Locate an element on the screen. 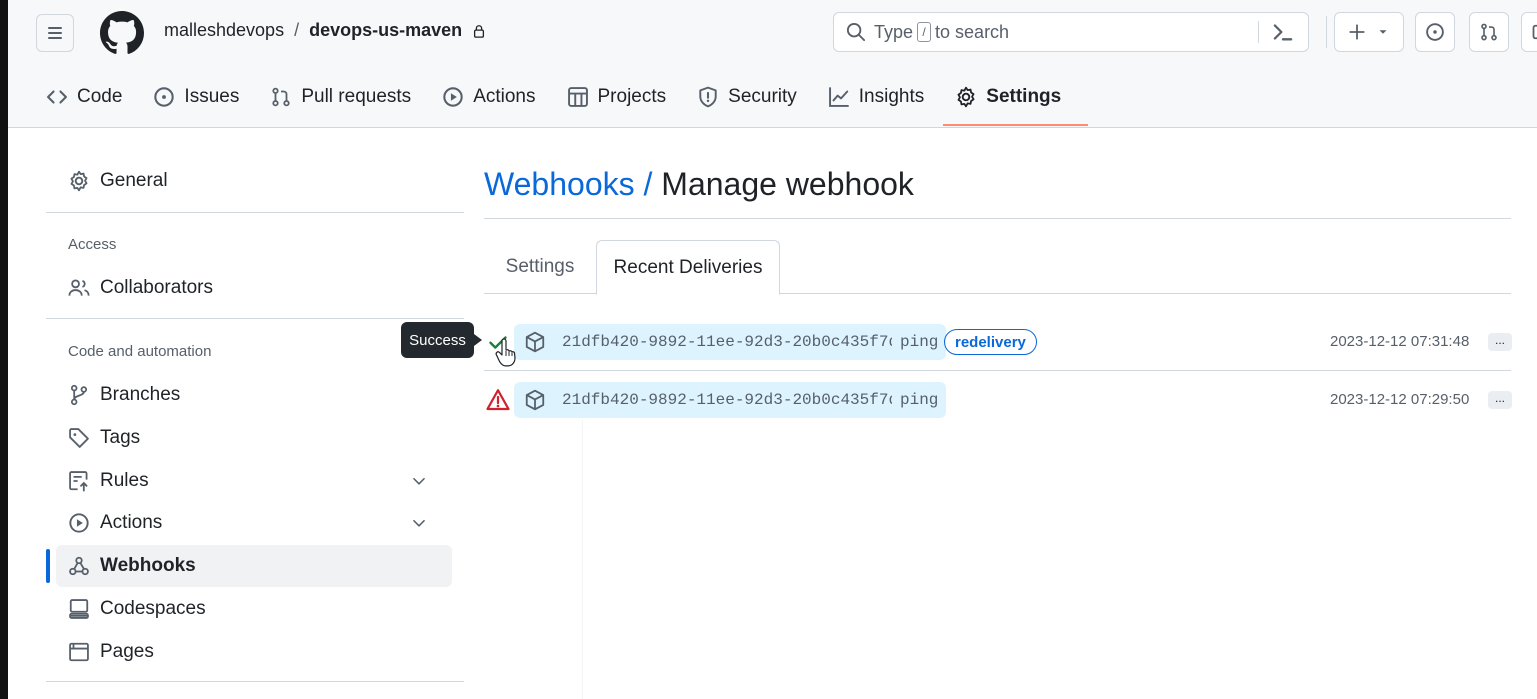  pull-requests-button is located at coordinates (1489, 32).